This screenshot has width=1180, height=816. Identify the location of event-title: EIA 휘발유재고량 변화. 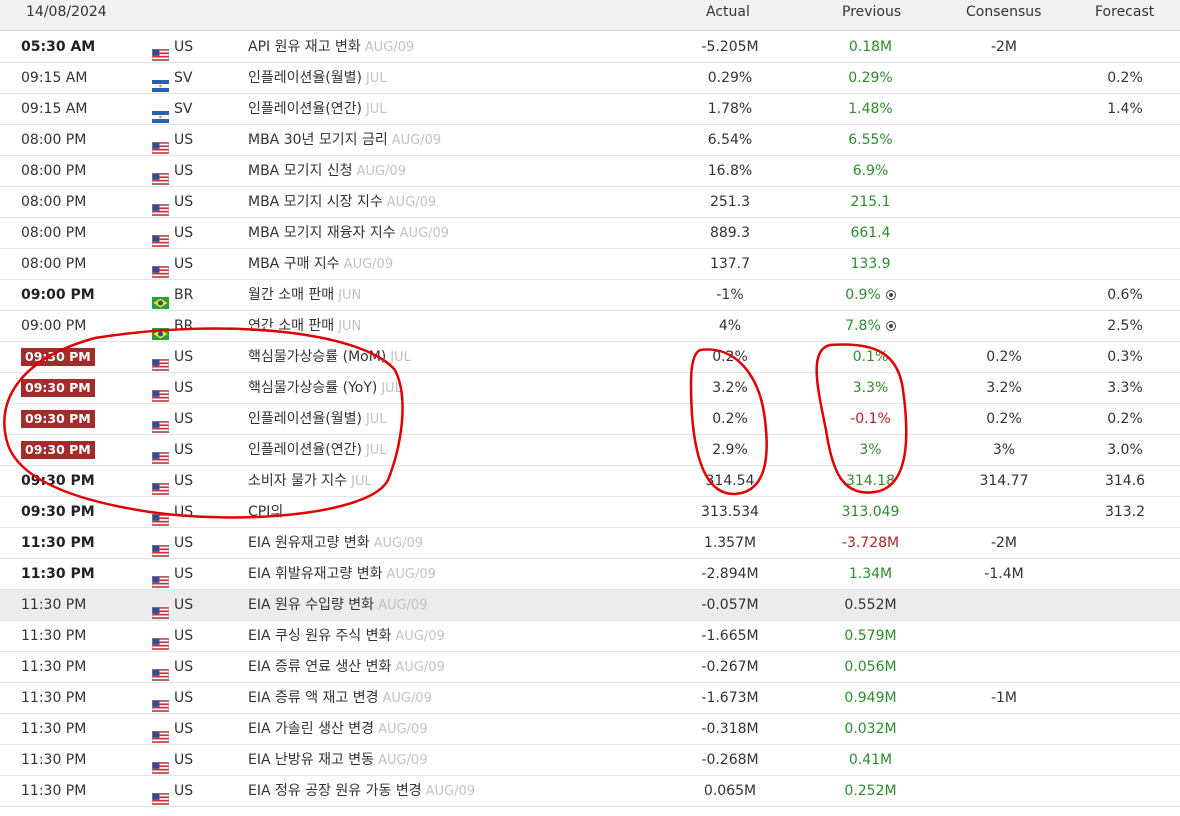
(315, 574).